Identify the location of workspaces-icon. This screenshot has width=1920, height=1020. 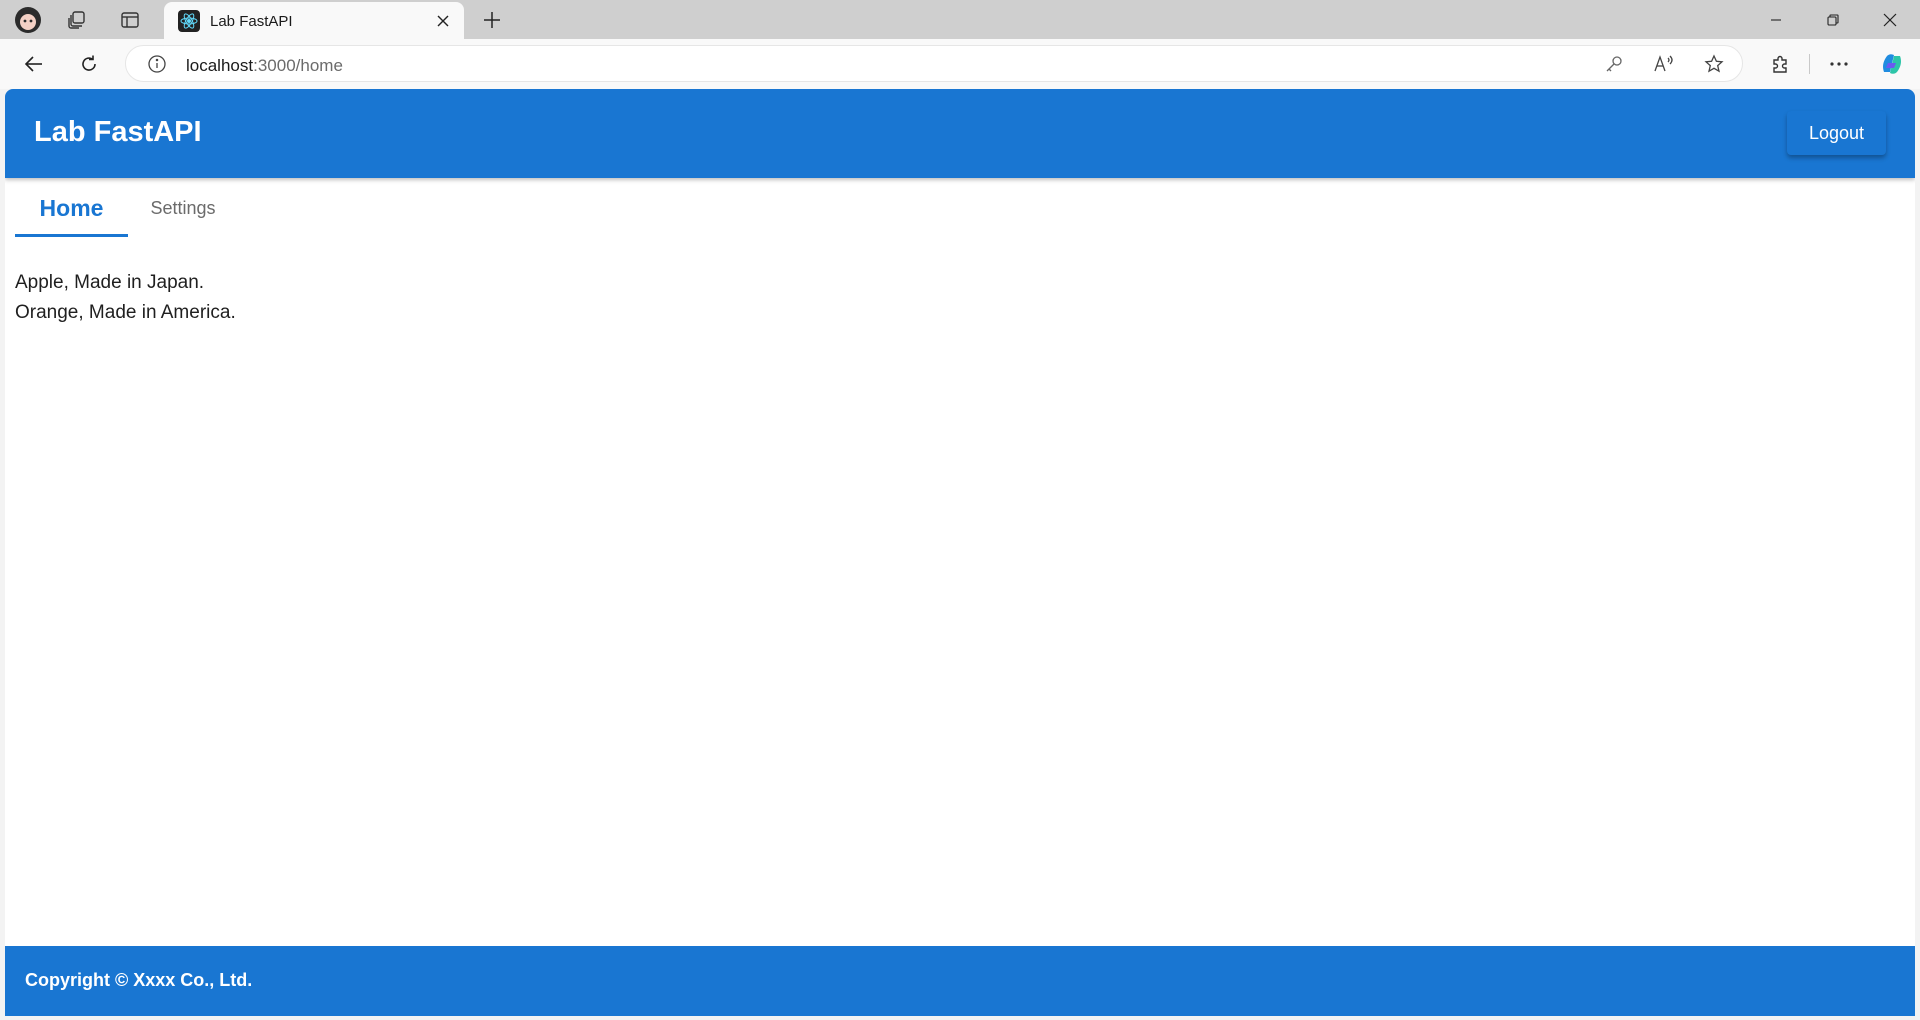
(77, 20).